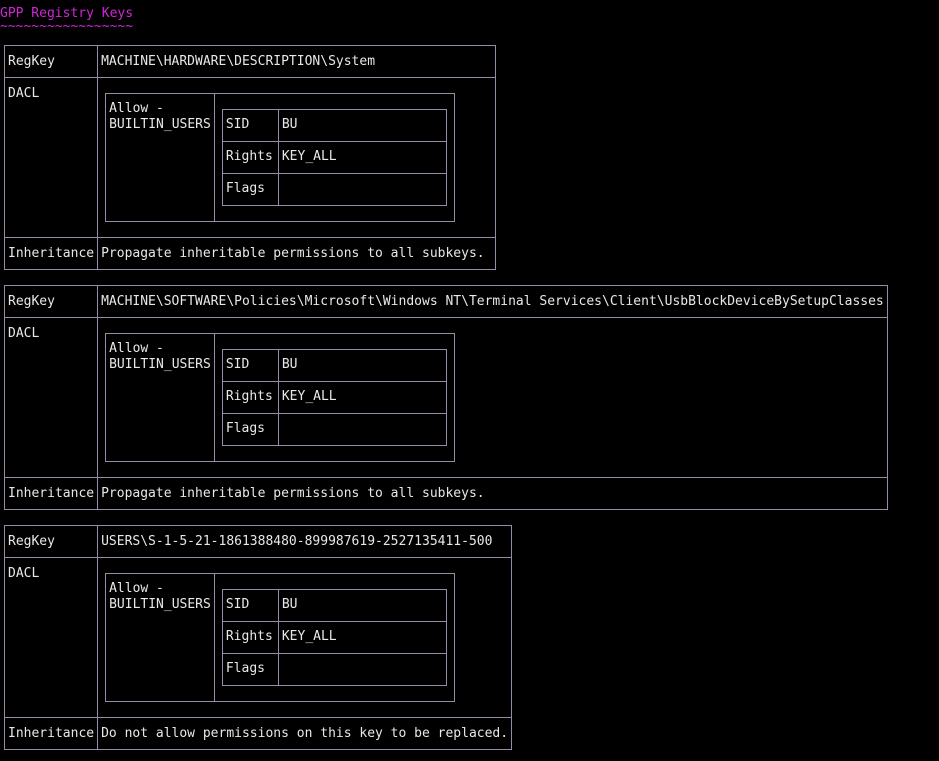 Image resolution: width=939 pixels, height=761 pixels. Describe the element at coordinates (296, 61) in the screenshot. I see `regkey-value: MACHINE\HARDWARE\DESCRIPTION\System` at that location.